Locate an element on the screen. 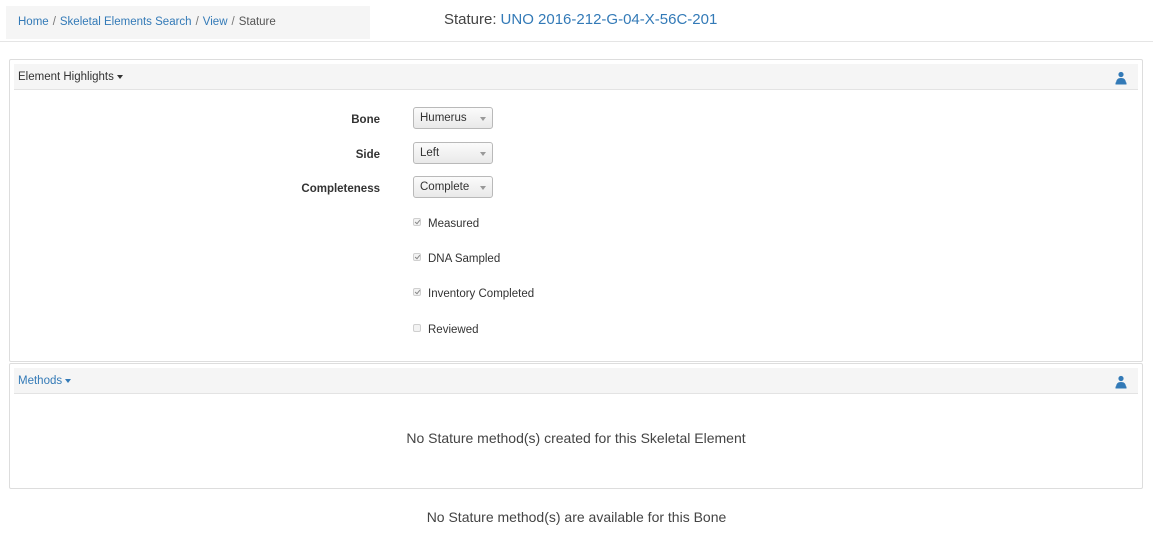 The image size is (1153, 545). inventory-completed-row: Inventory Completed is located at coordinates (473, 294).